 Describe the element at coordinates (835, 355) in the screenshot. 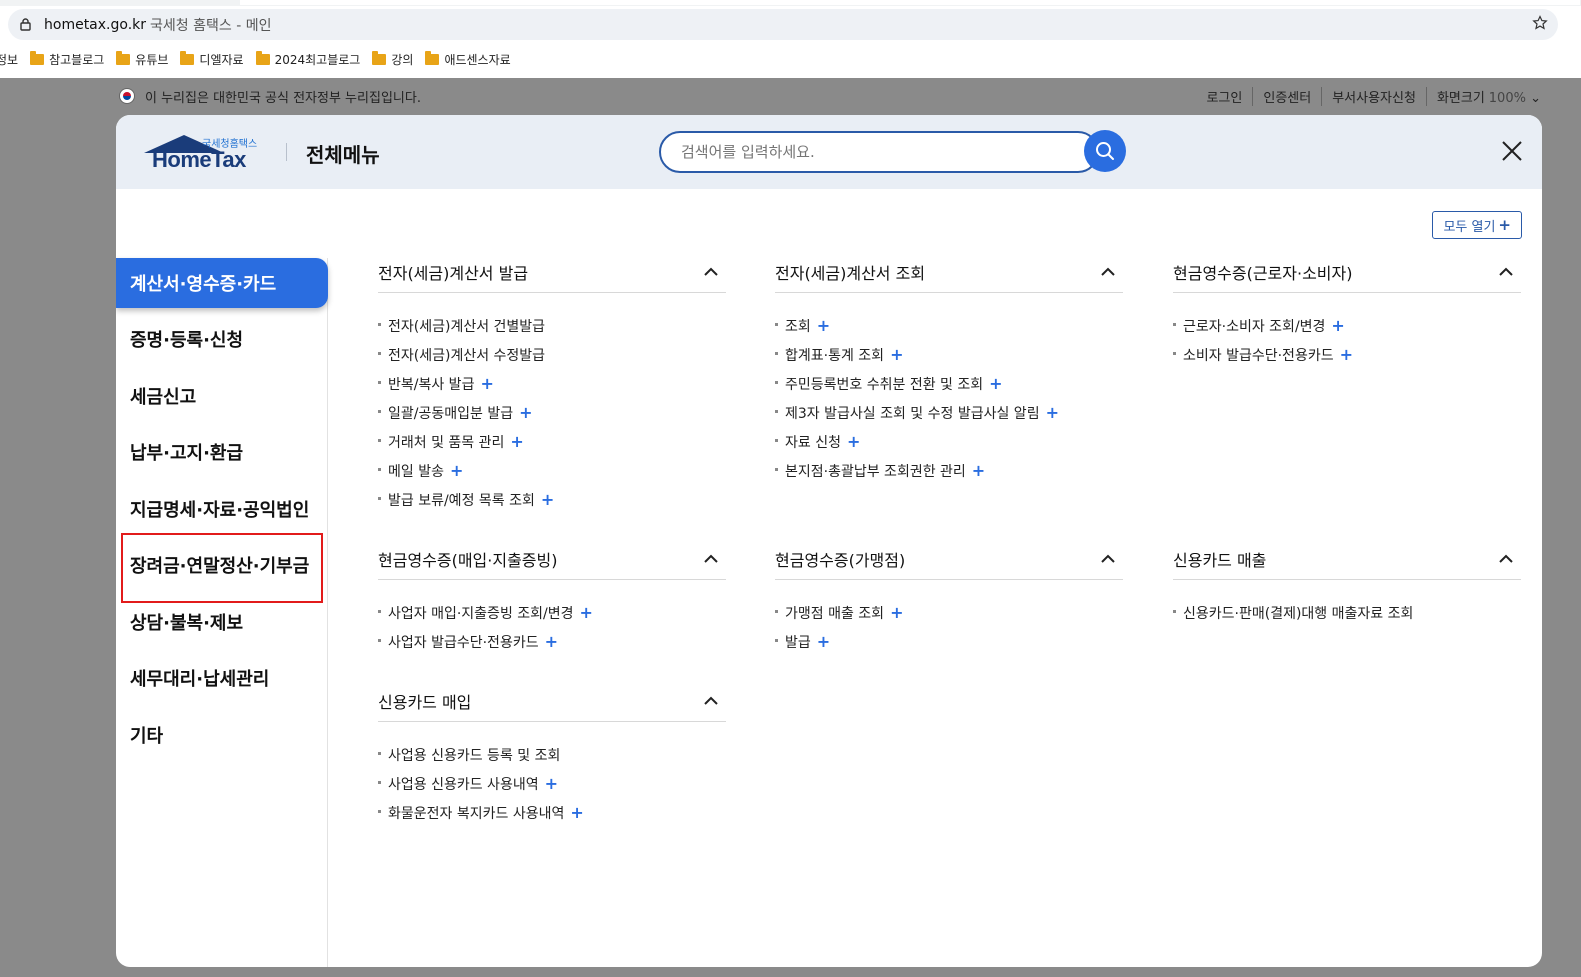

I see `menu-link-label: 합계표·통계 조회` at that location.